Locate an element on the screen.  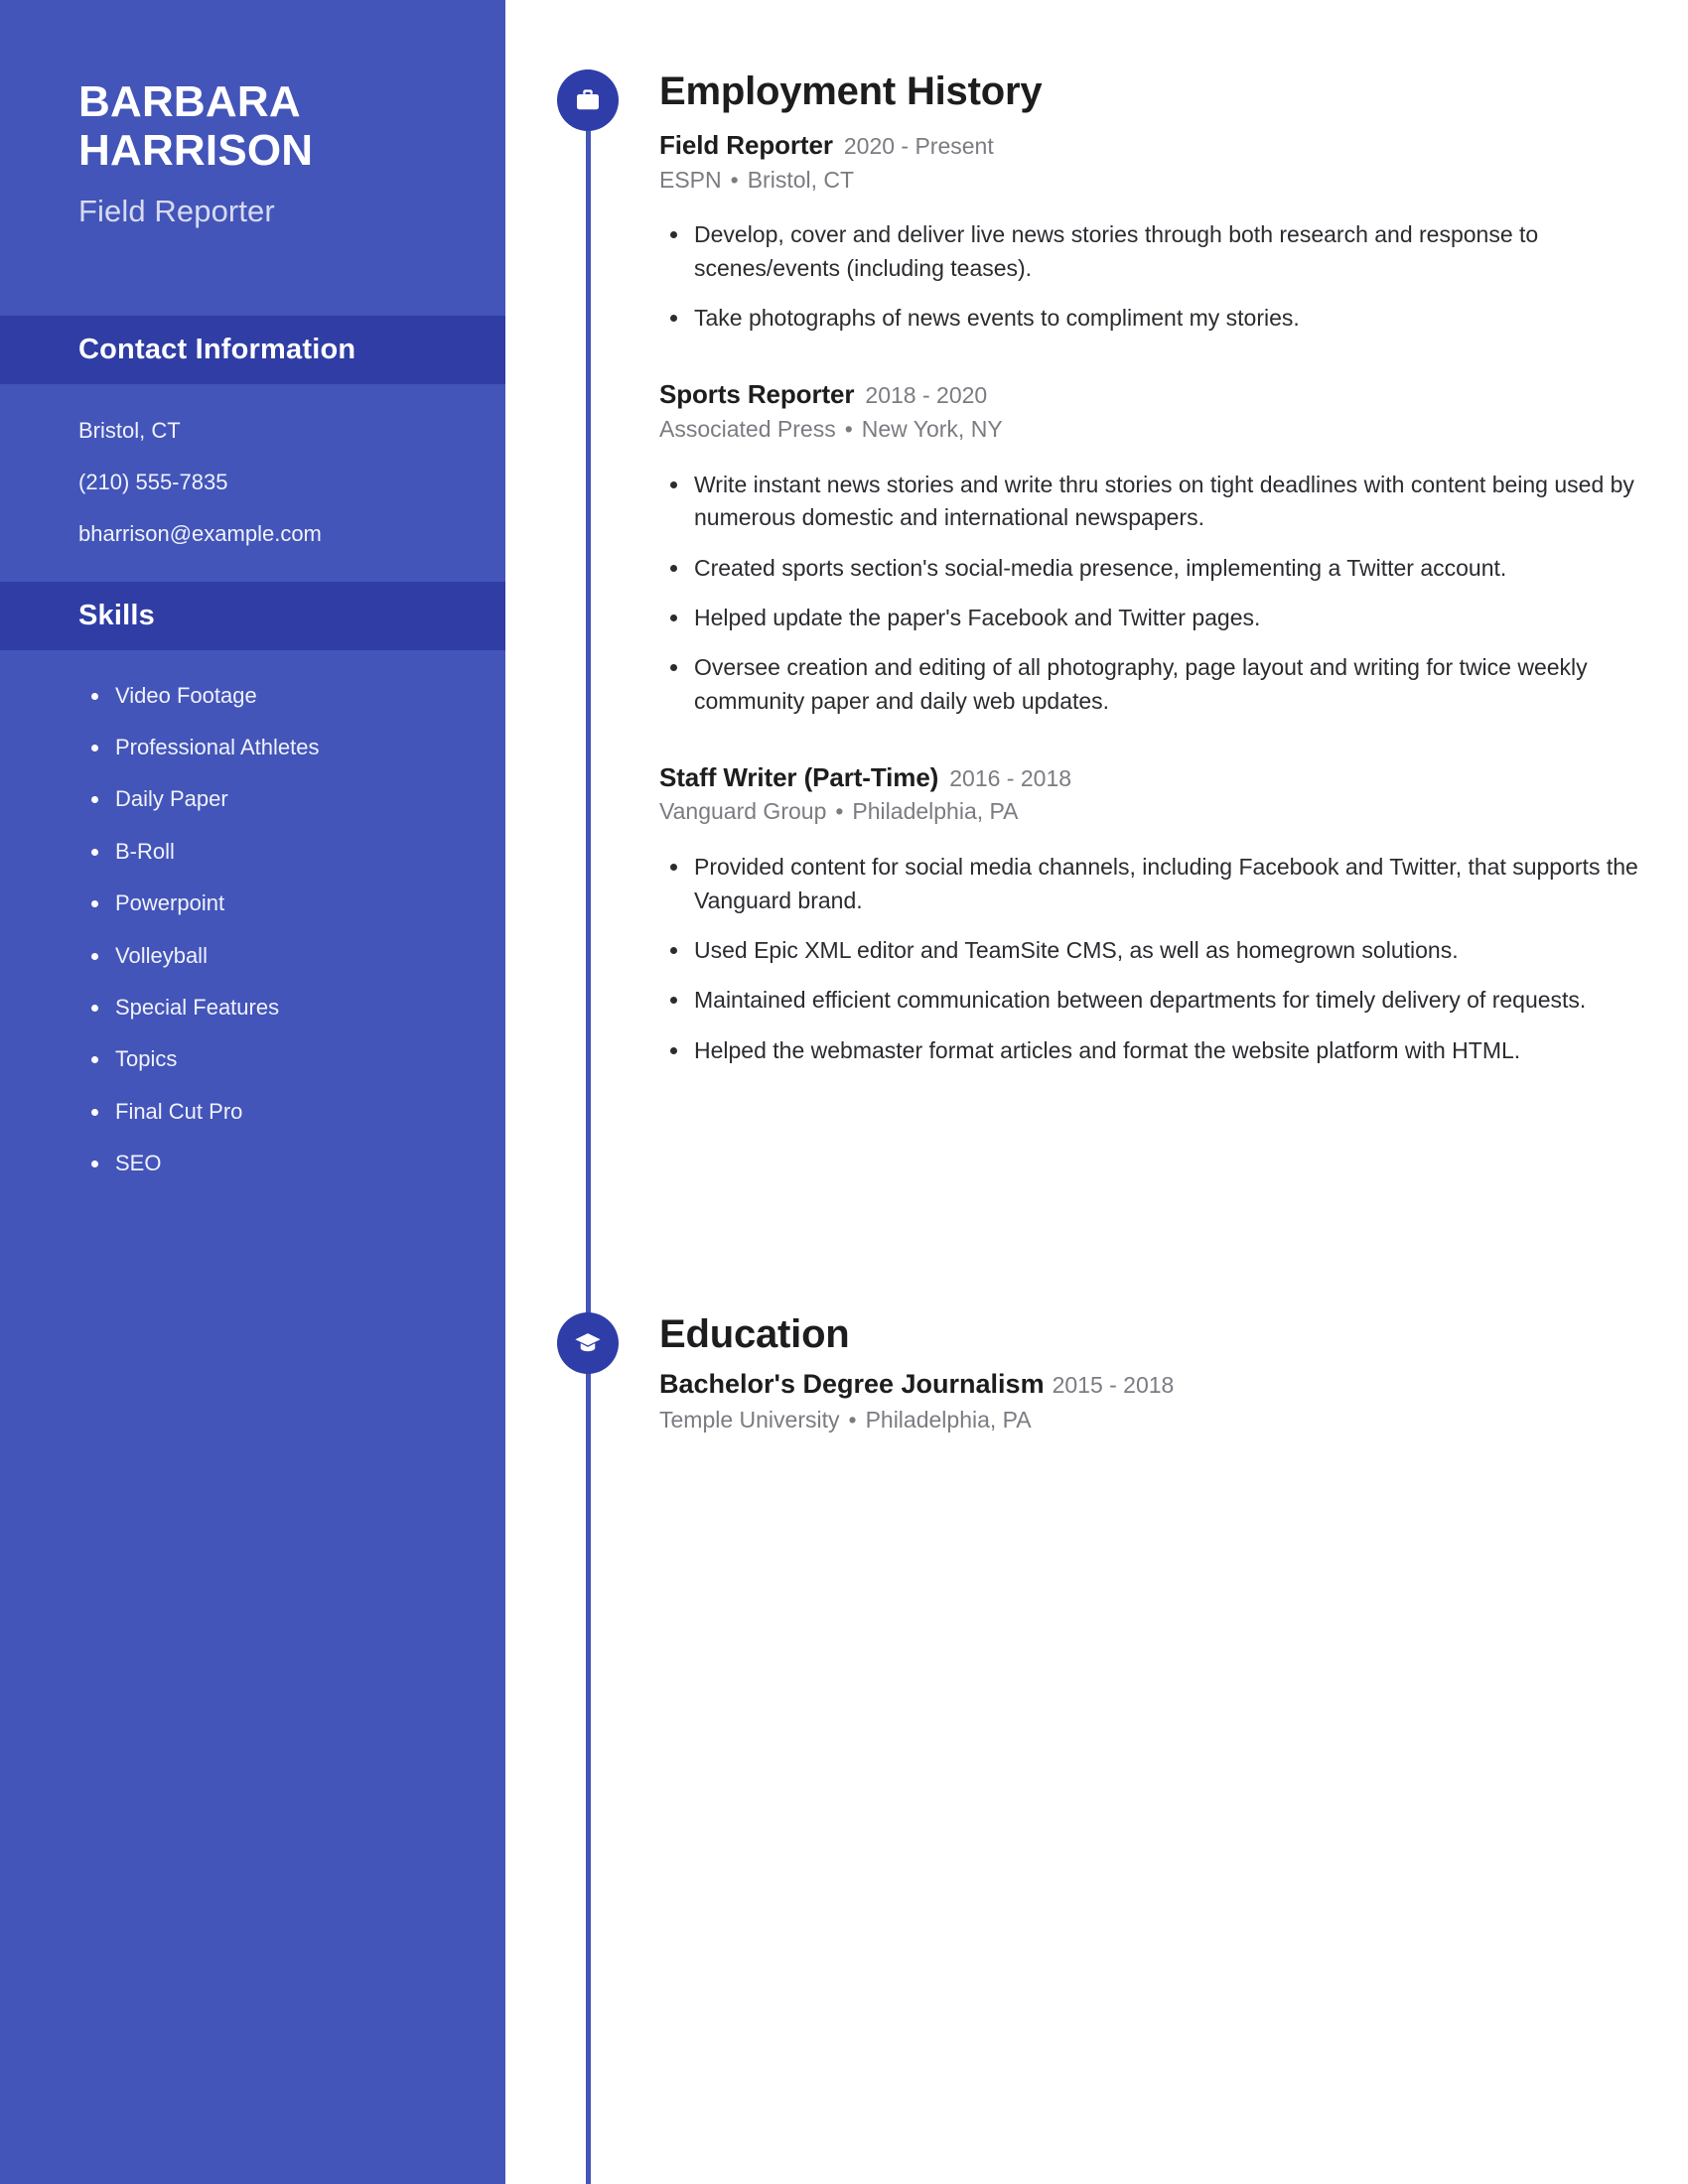
job-meta: Vanguard Group • Philadelphia, PA is located at coordinates (1151, 812).